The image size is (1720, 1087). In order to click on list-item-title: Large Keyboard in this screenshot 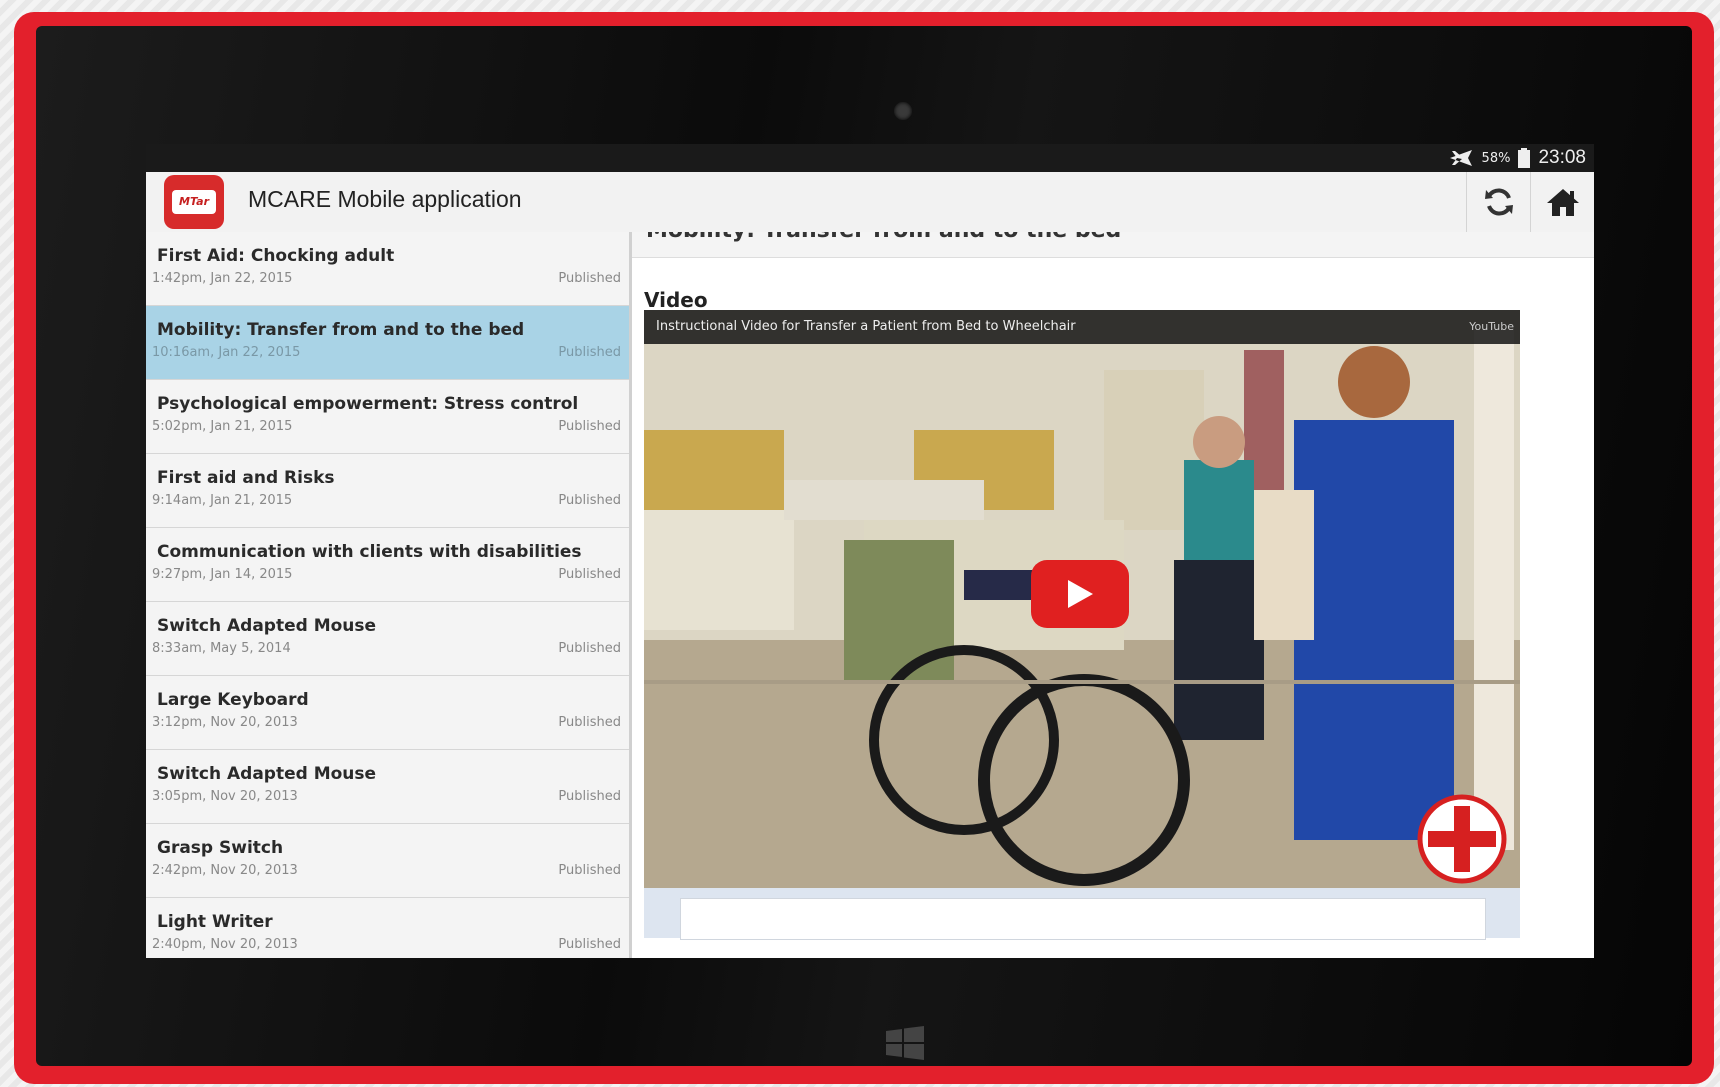, I will do `click(233, 700)`.